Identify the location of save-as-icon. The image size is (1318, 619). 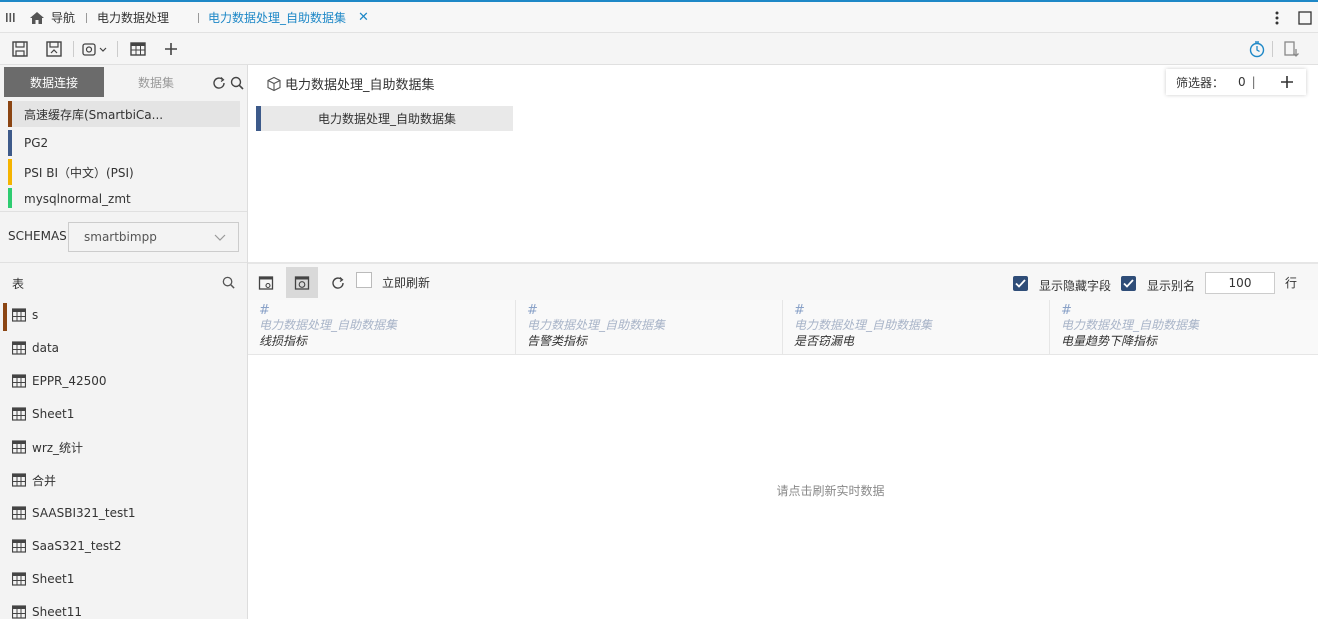
(54, 49).